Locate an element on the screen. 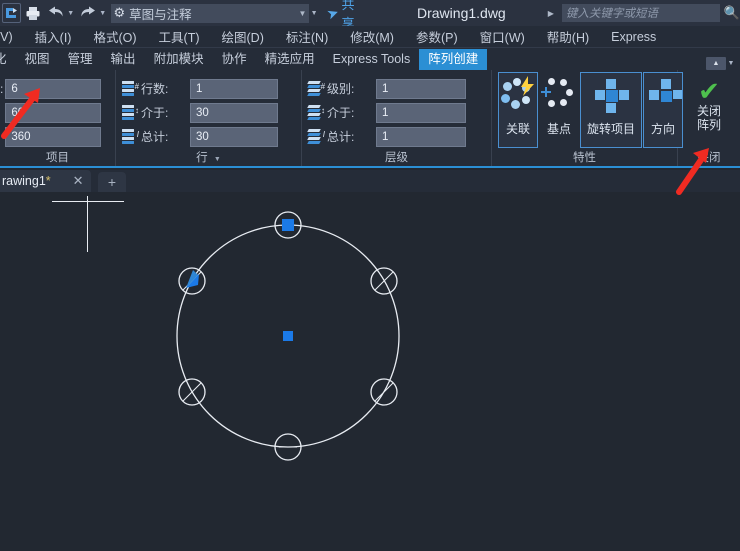  items-count-input: 6 is located at coordinates (53, 88).